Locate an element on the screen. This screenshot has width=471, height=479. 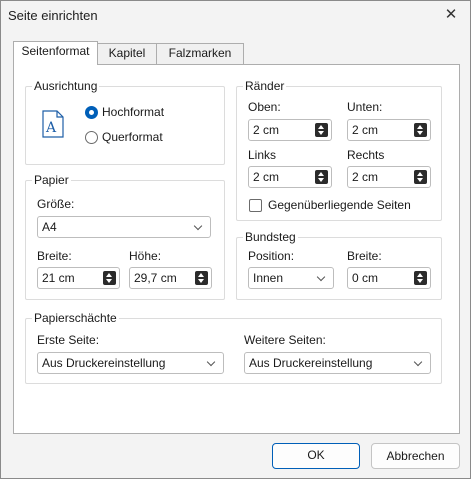
margin-left-spinner: 2 cm is located at coordinates (290, 177).